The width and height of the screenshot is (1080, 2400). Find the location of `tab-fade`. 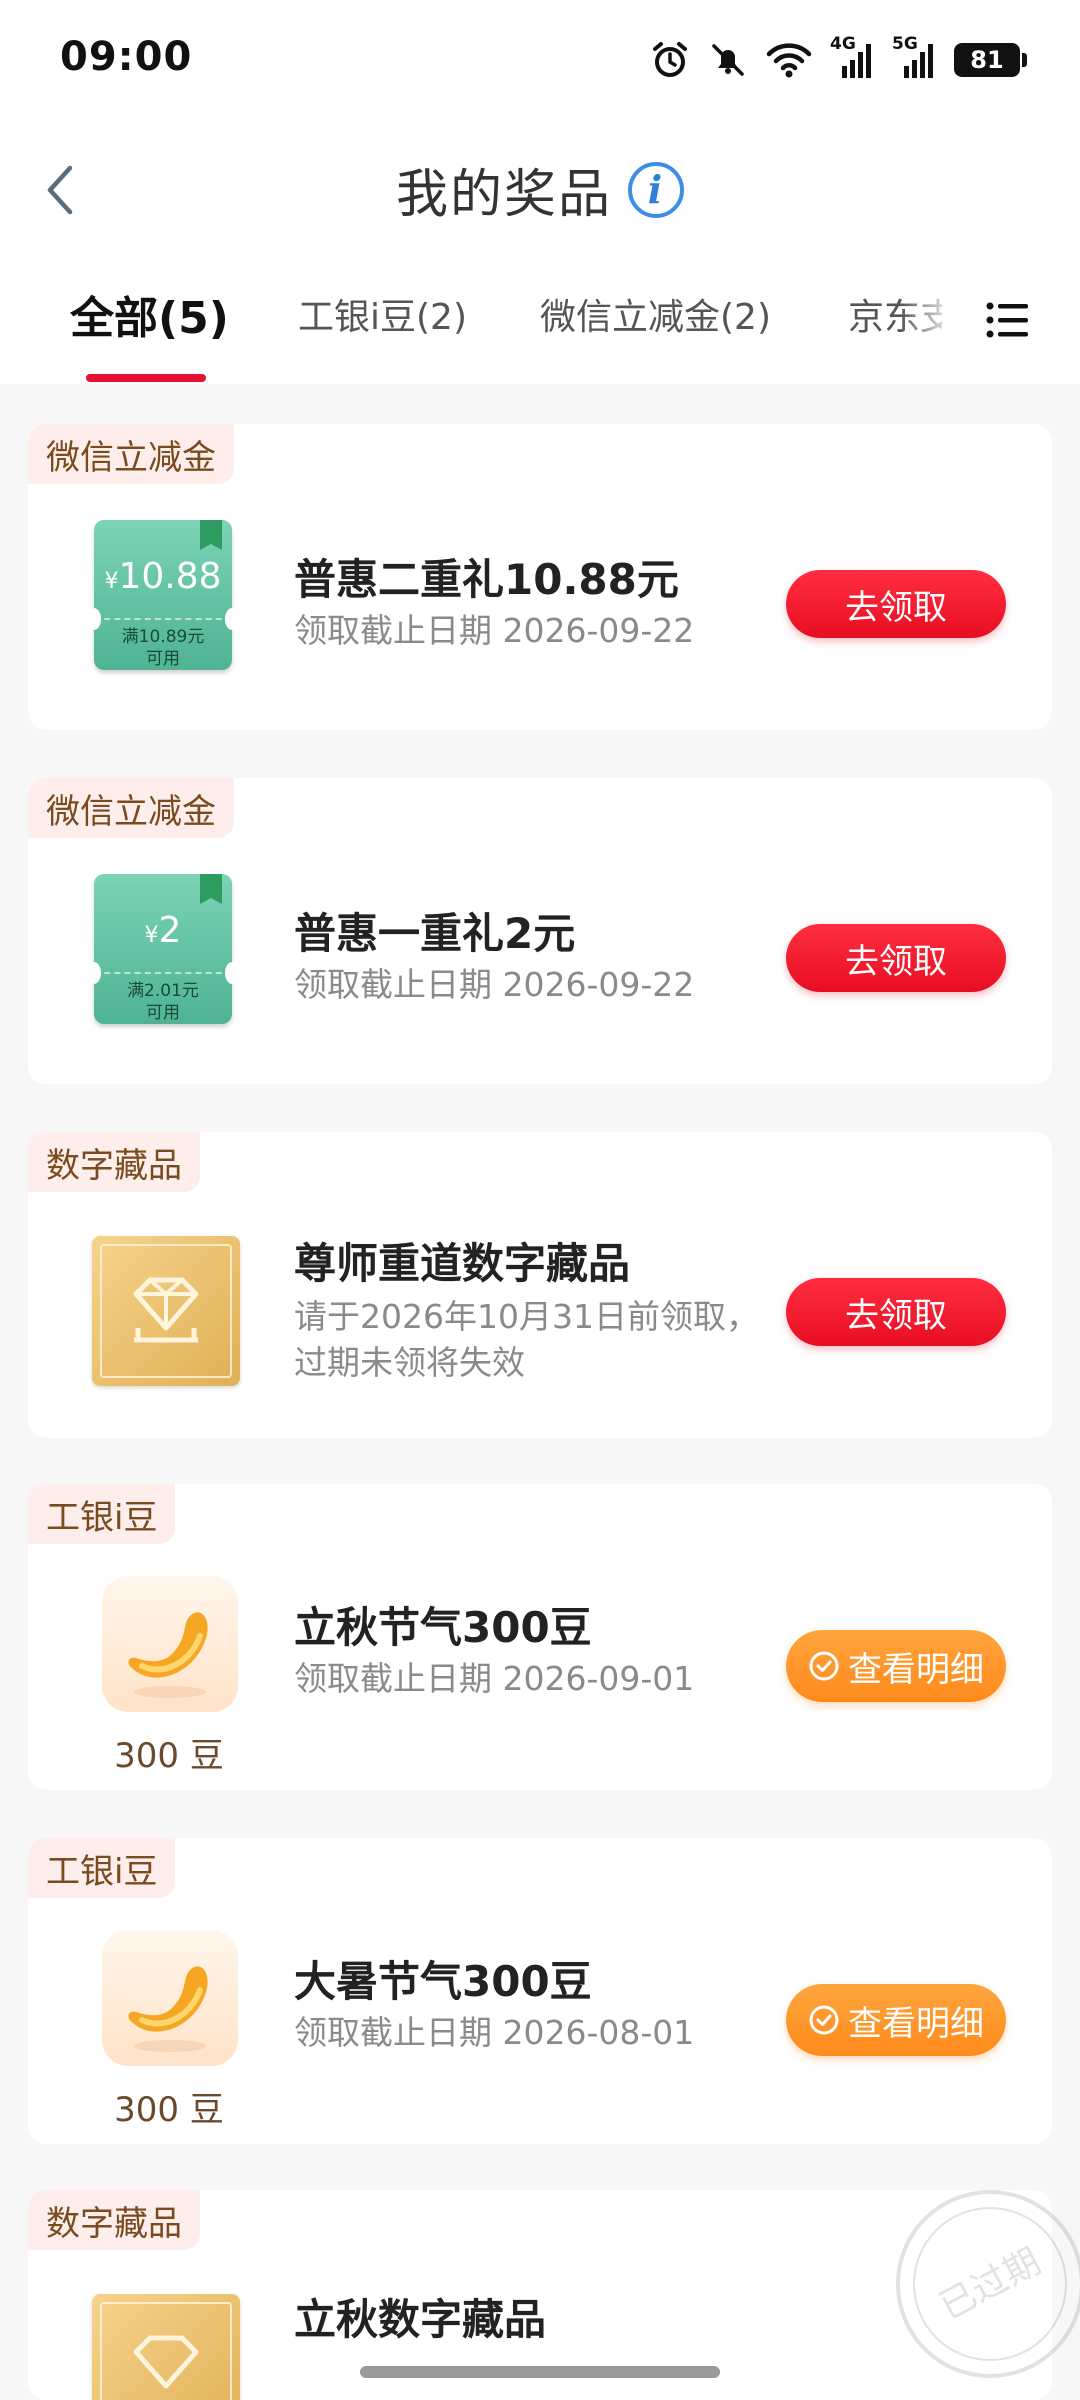

tab-fade is located at coordinates (940, 315).